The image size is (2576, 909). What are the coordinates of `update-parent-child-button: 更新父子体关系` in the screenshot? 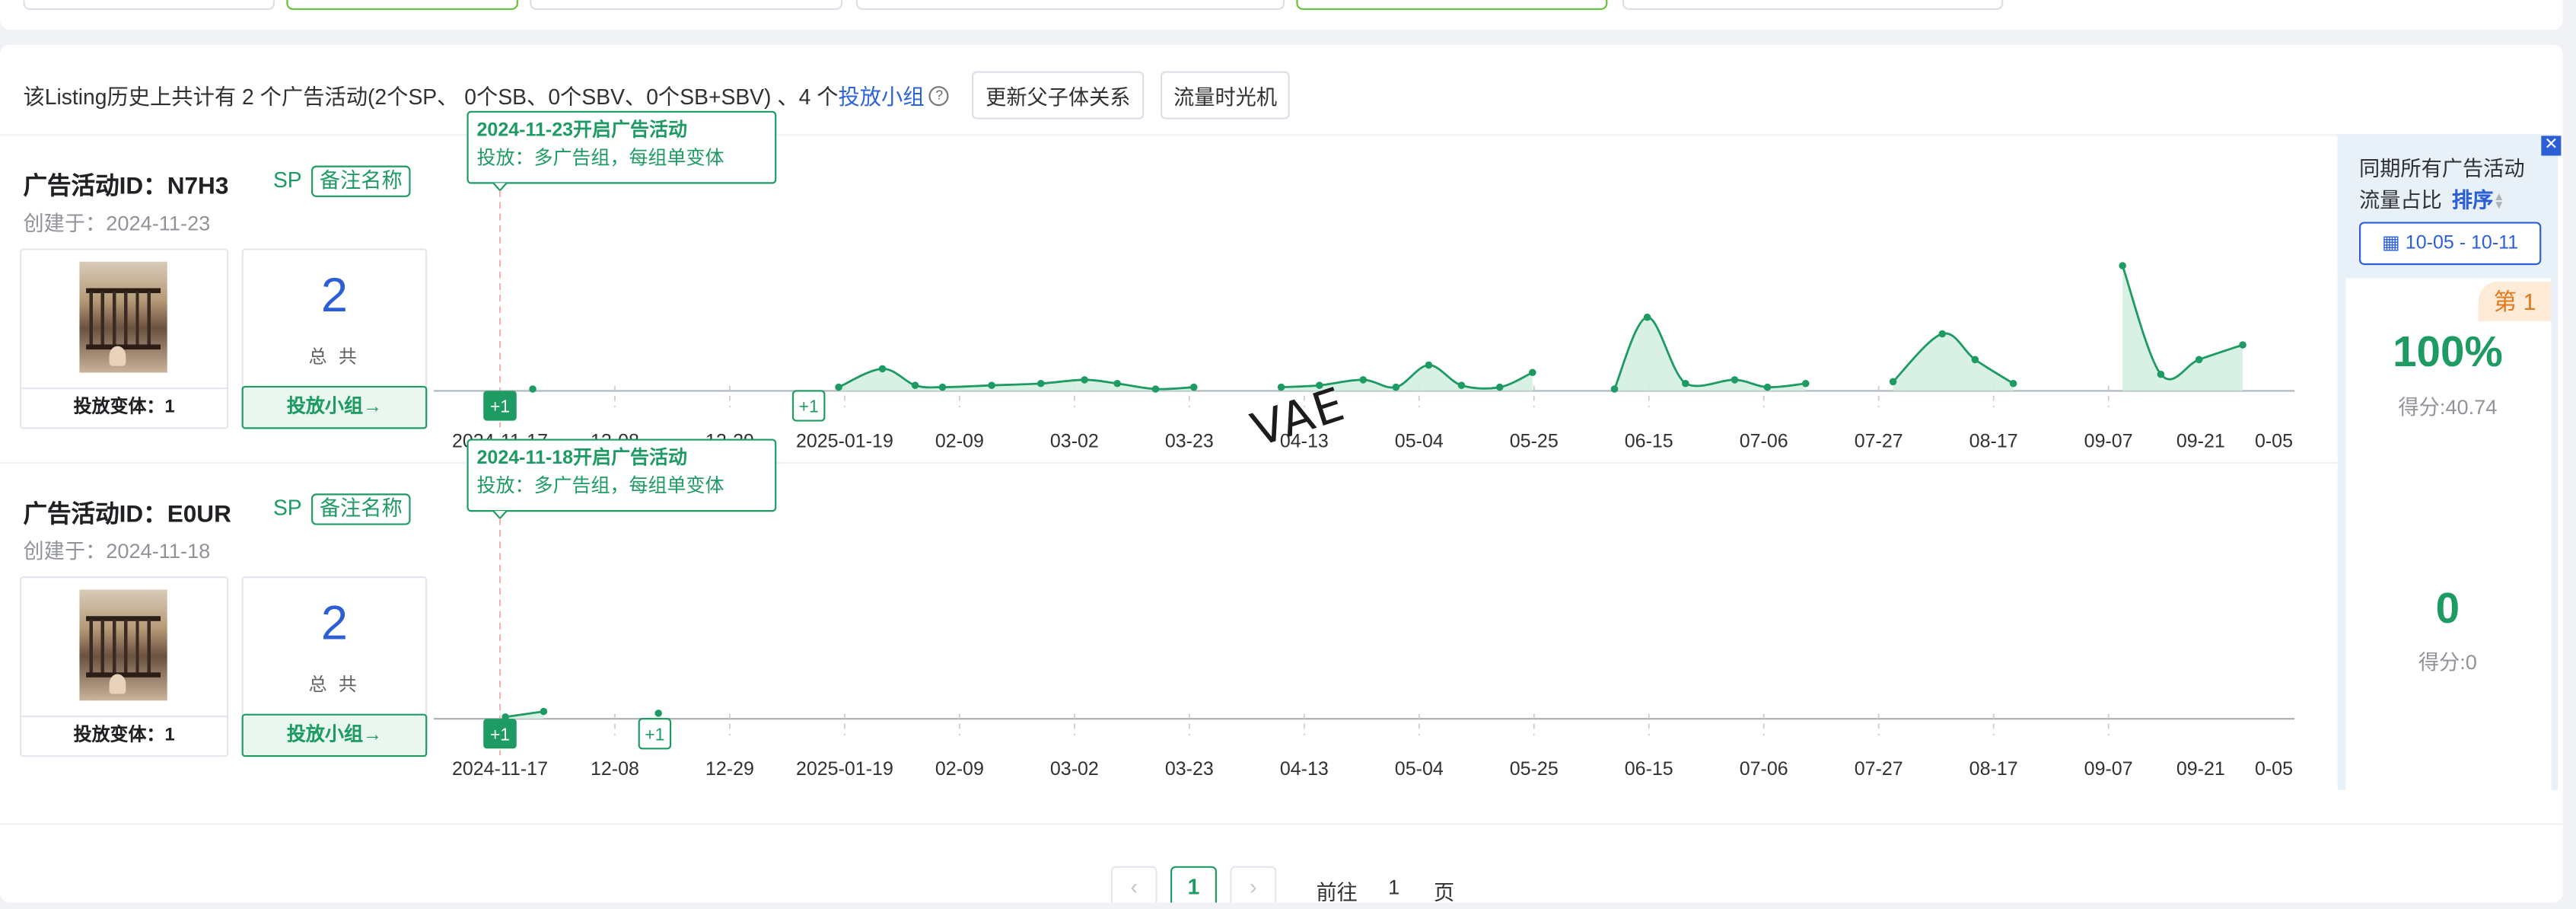 It's located at (1058, 95).